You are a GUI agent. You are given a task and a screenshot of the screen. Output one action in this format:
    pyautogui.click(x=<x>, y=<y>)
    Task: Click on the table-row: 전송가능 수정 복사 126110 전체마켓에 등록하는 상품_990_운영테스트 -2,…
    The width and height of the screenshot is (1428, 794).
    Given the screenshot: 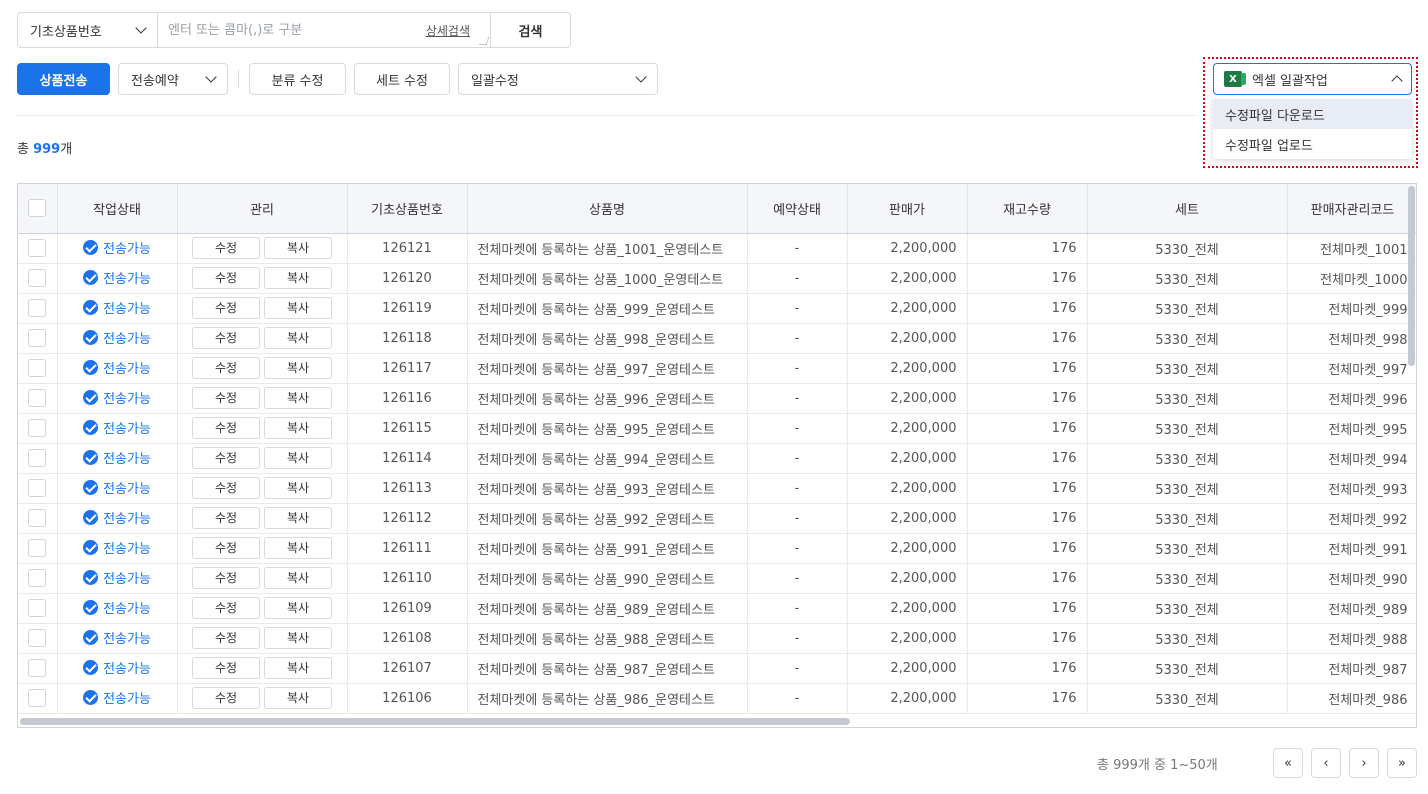 What is the action you would take?
    pyautogui.click(x=717, y=578)
    